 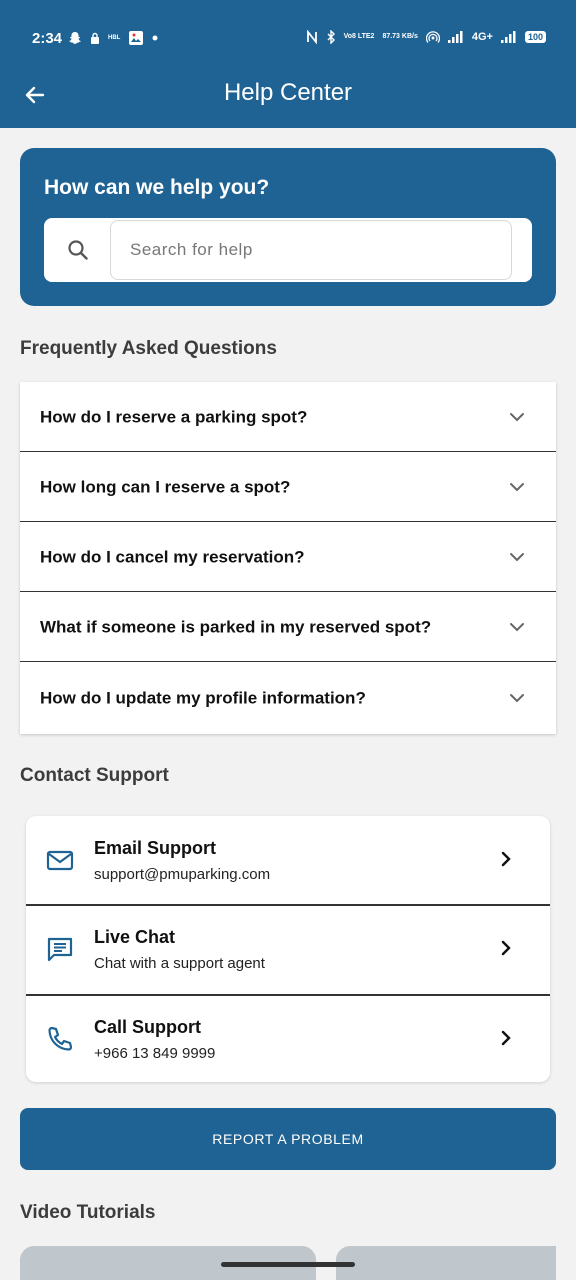 I want to click on search-box, so click(x=288, y=250).